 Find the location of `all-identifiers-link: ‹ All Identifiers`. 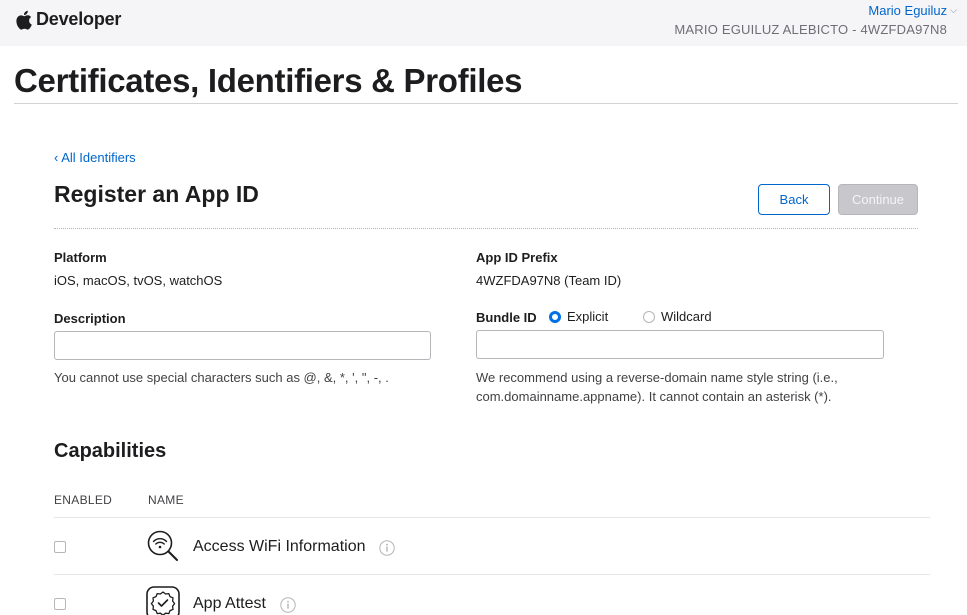

all-identifiers-link: ‹ All Identifiers is located at coordinates (95, 157).